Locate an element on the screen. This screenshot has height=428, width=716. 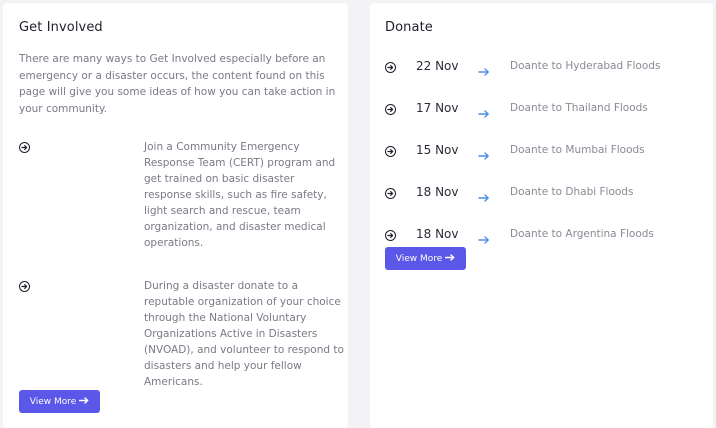
donation-link: Doante to Thailand Floods is located at coordinates (579, 108).